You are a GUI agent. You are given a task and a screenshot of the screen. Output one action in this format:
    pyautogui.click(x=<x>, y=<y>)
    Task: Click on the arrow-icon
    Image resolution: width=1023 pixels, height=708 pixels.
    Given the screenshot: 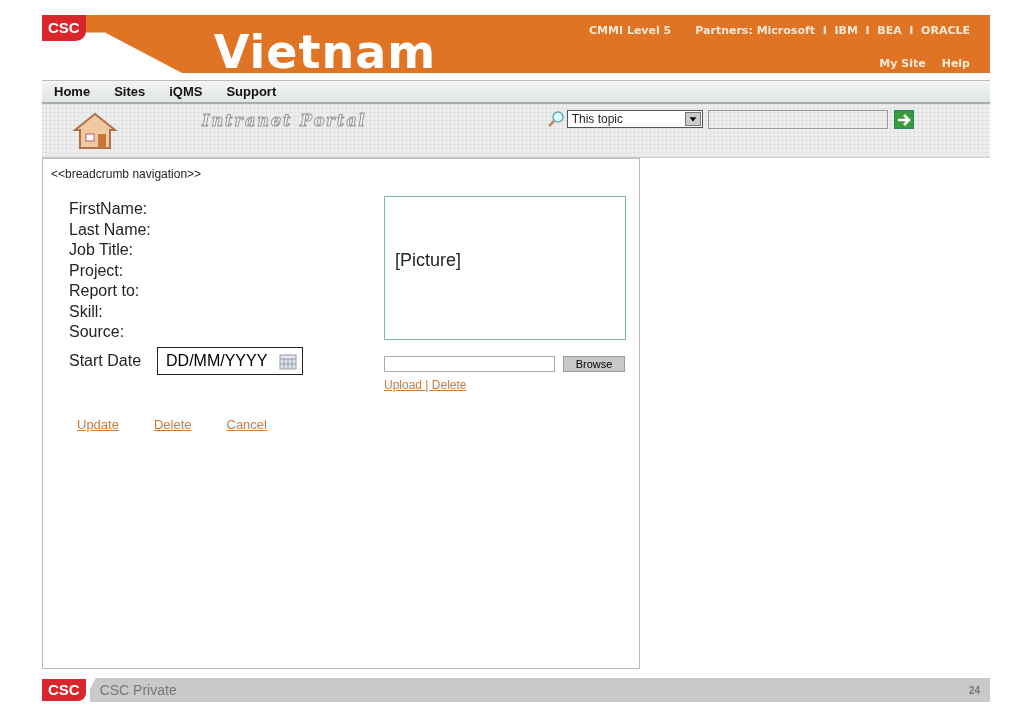 What is the action you would take?
    pyautogui.click(x=903, y=119)
    